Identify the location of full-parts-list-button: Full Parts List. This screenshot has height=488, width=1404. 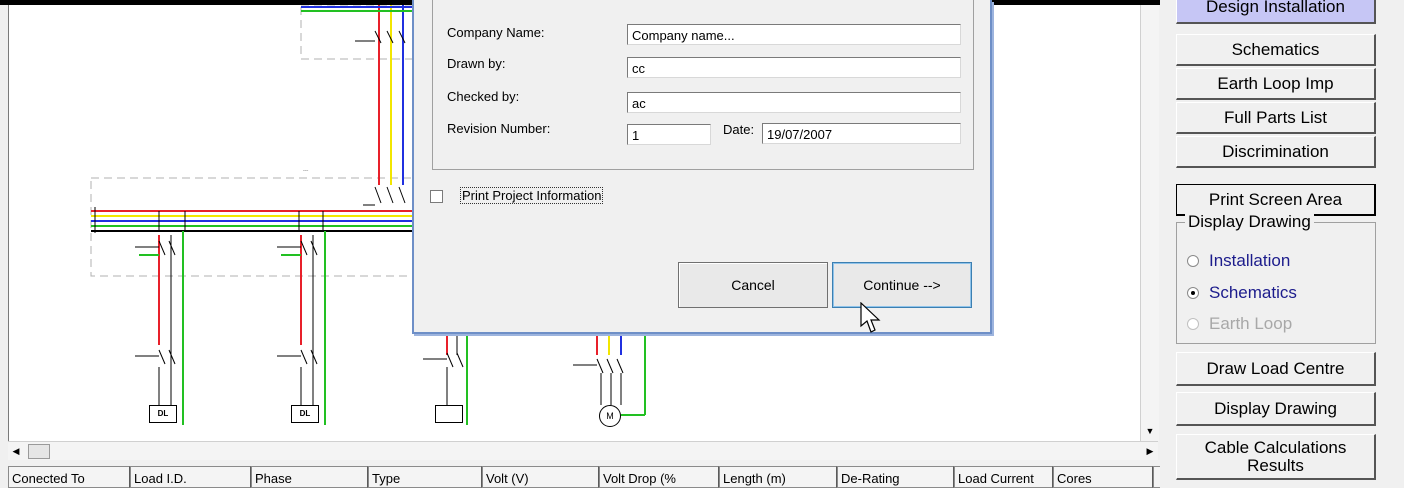
(1276, 118).